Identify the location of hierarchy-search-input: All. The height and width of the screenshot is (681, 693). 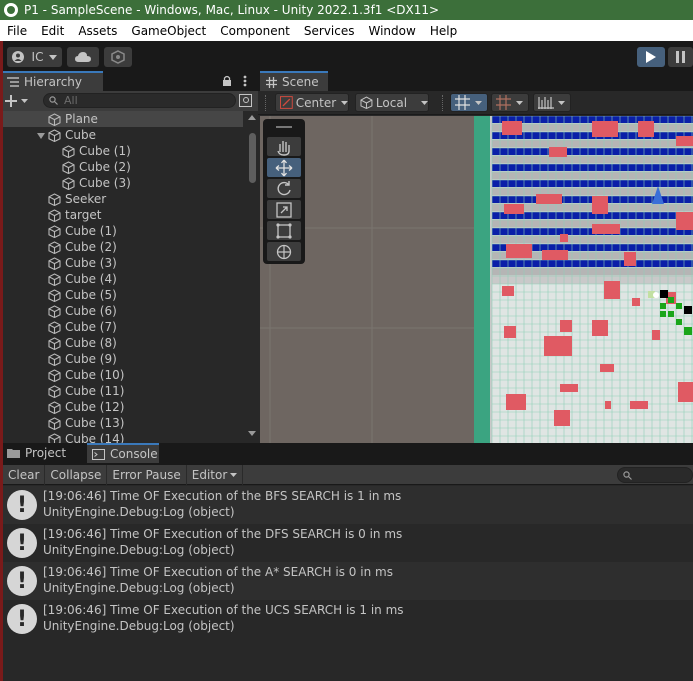
(139, 100).